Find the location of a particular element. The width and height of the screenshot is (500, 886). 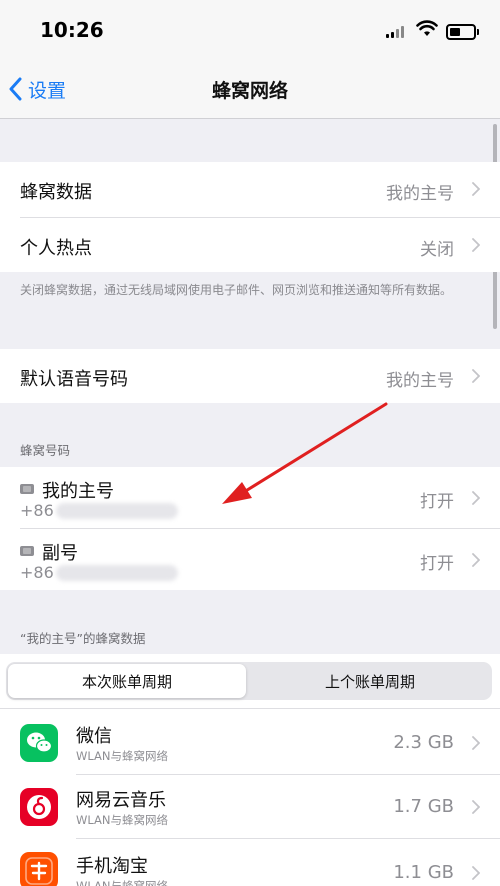

cellular-line-row: 副号 +86 打开 is located at coordinates (250, 559).